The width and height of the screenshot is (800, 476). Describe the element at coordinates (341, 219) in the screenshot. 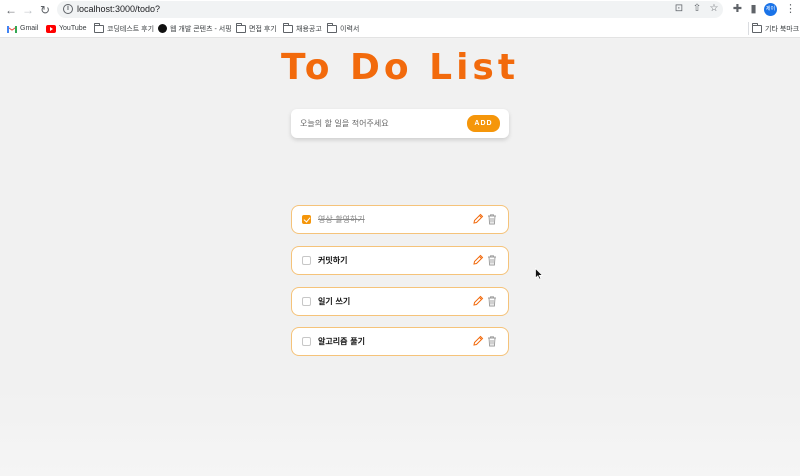

I see `todo-text: 영상 촬영하기` at that location.